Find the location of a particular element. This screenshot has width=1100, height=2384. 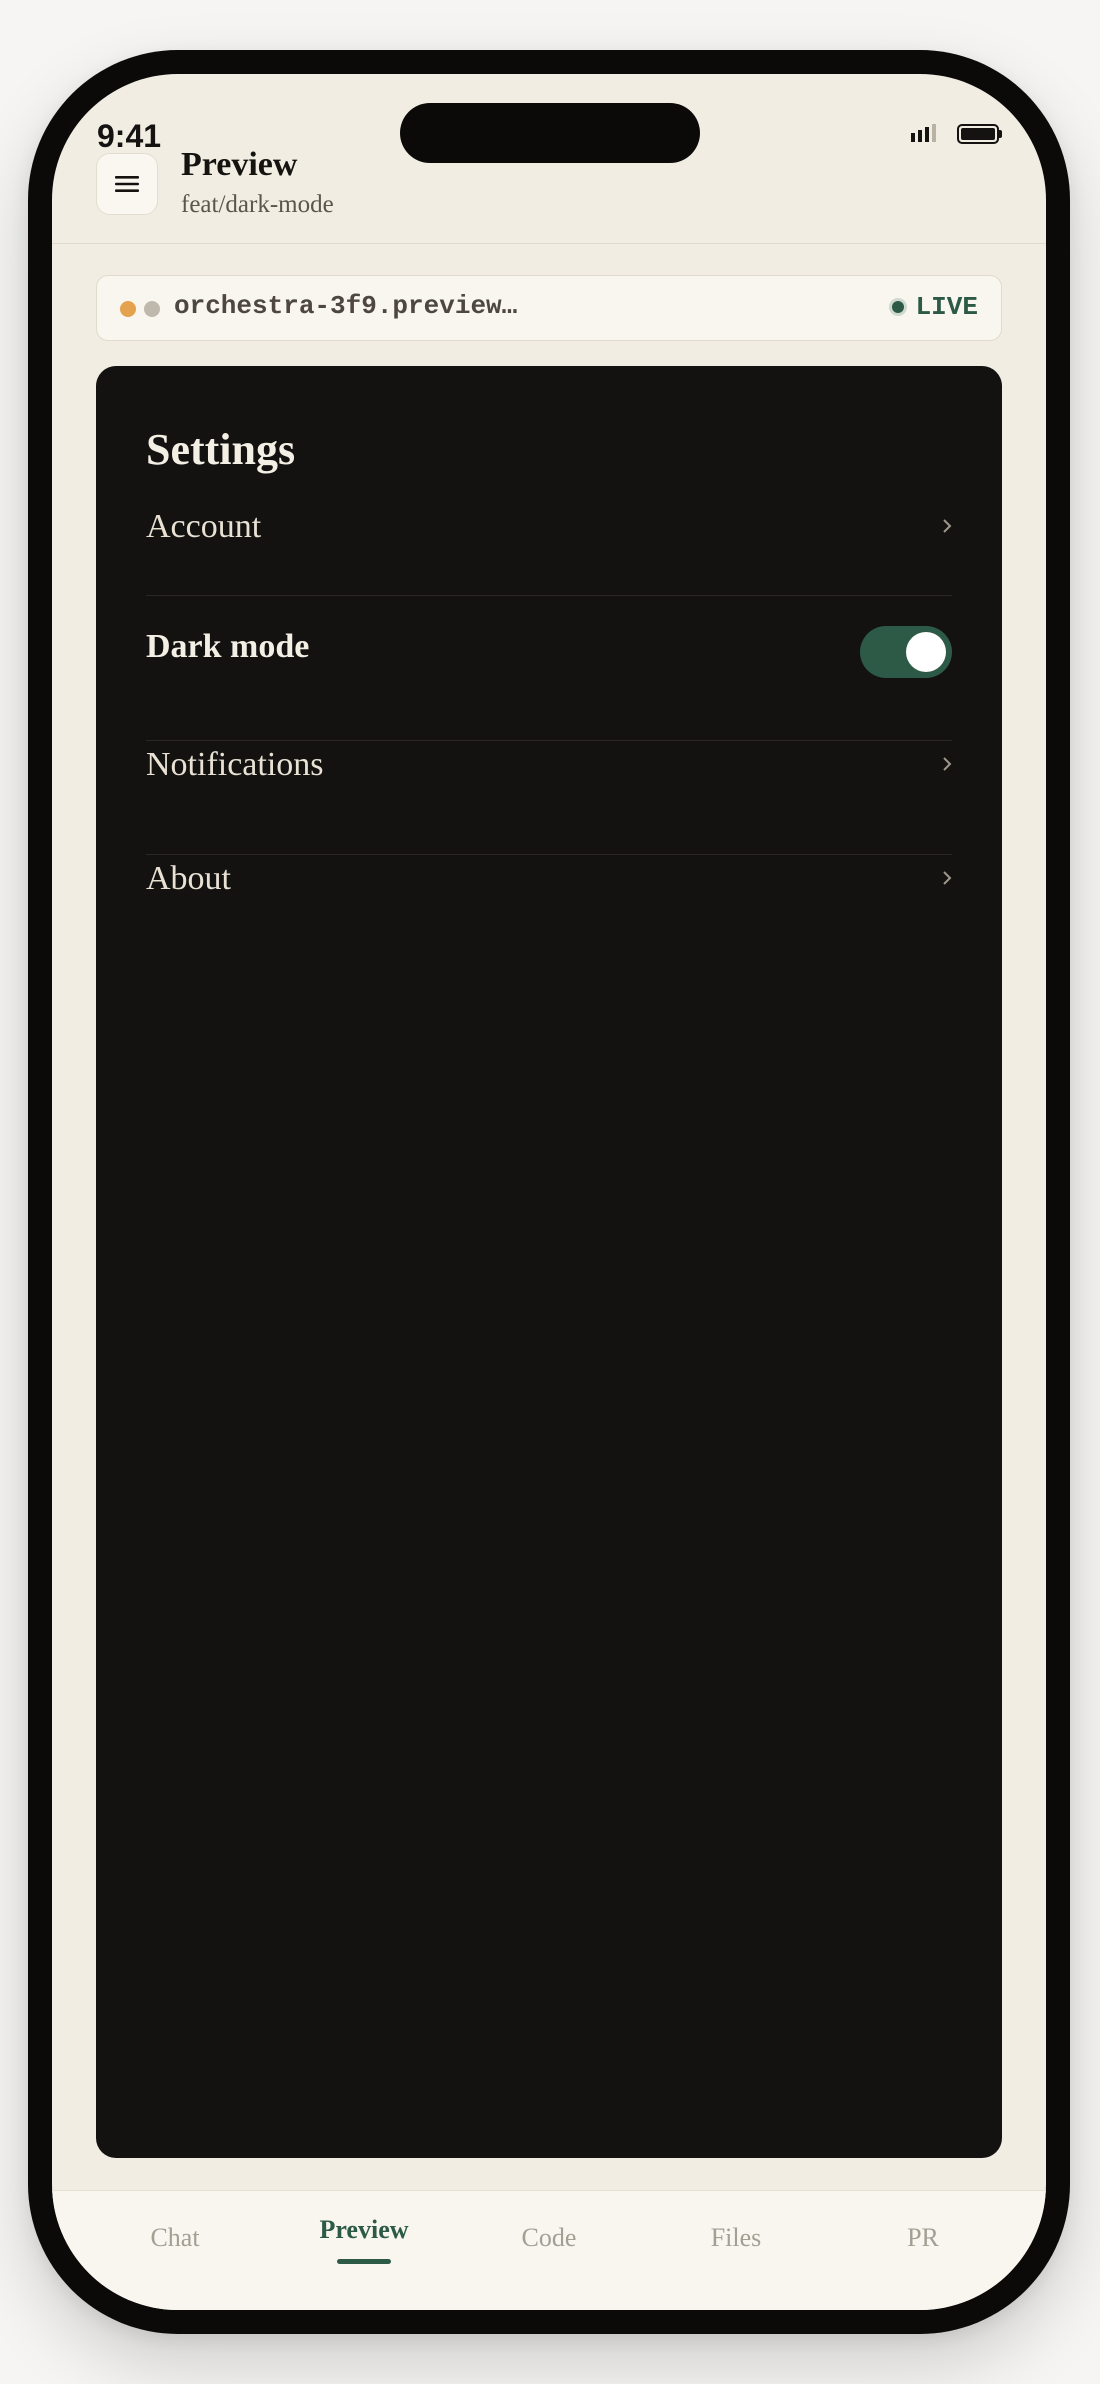

status-dot-orange is located at coordinates (128, 309).